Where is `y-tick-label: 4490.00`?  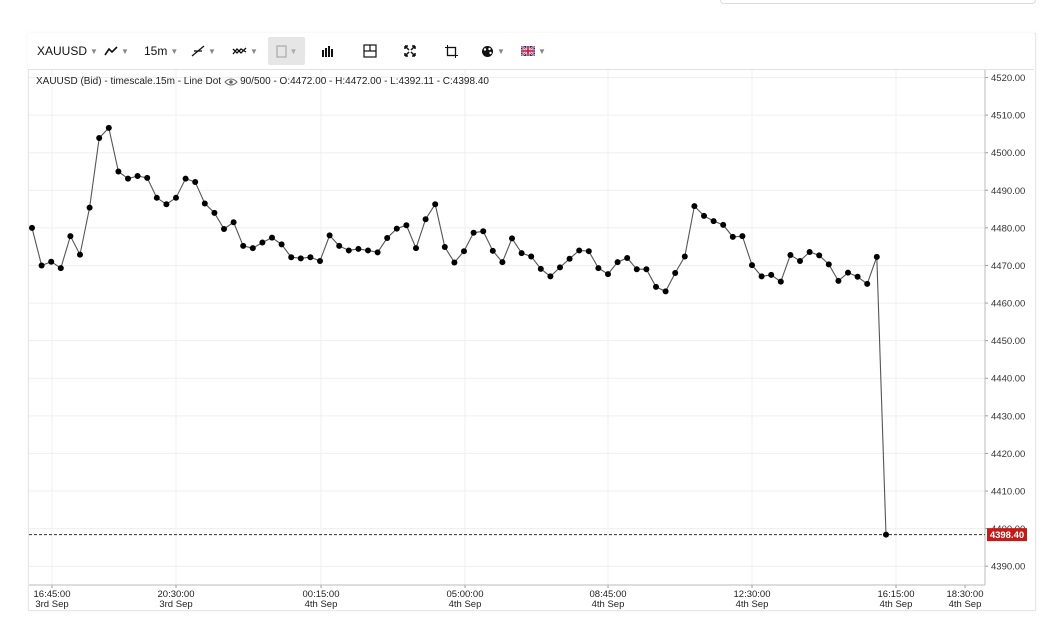
y-tick-label: 4490.00 is located at coordinates (1008, 191).